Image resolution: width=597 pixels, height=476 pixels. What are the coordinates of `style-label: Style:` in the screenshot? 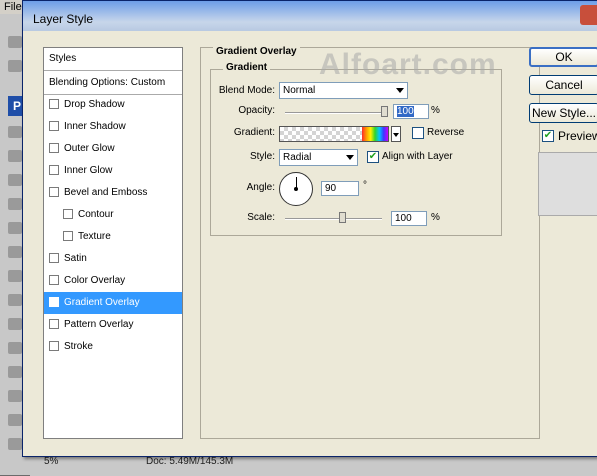 It's located at (262, 156).